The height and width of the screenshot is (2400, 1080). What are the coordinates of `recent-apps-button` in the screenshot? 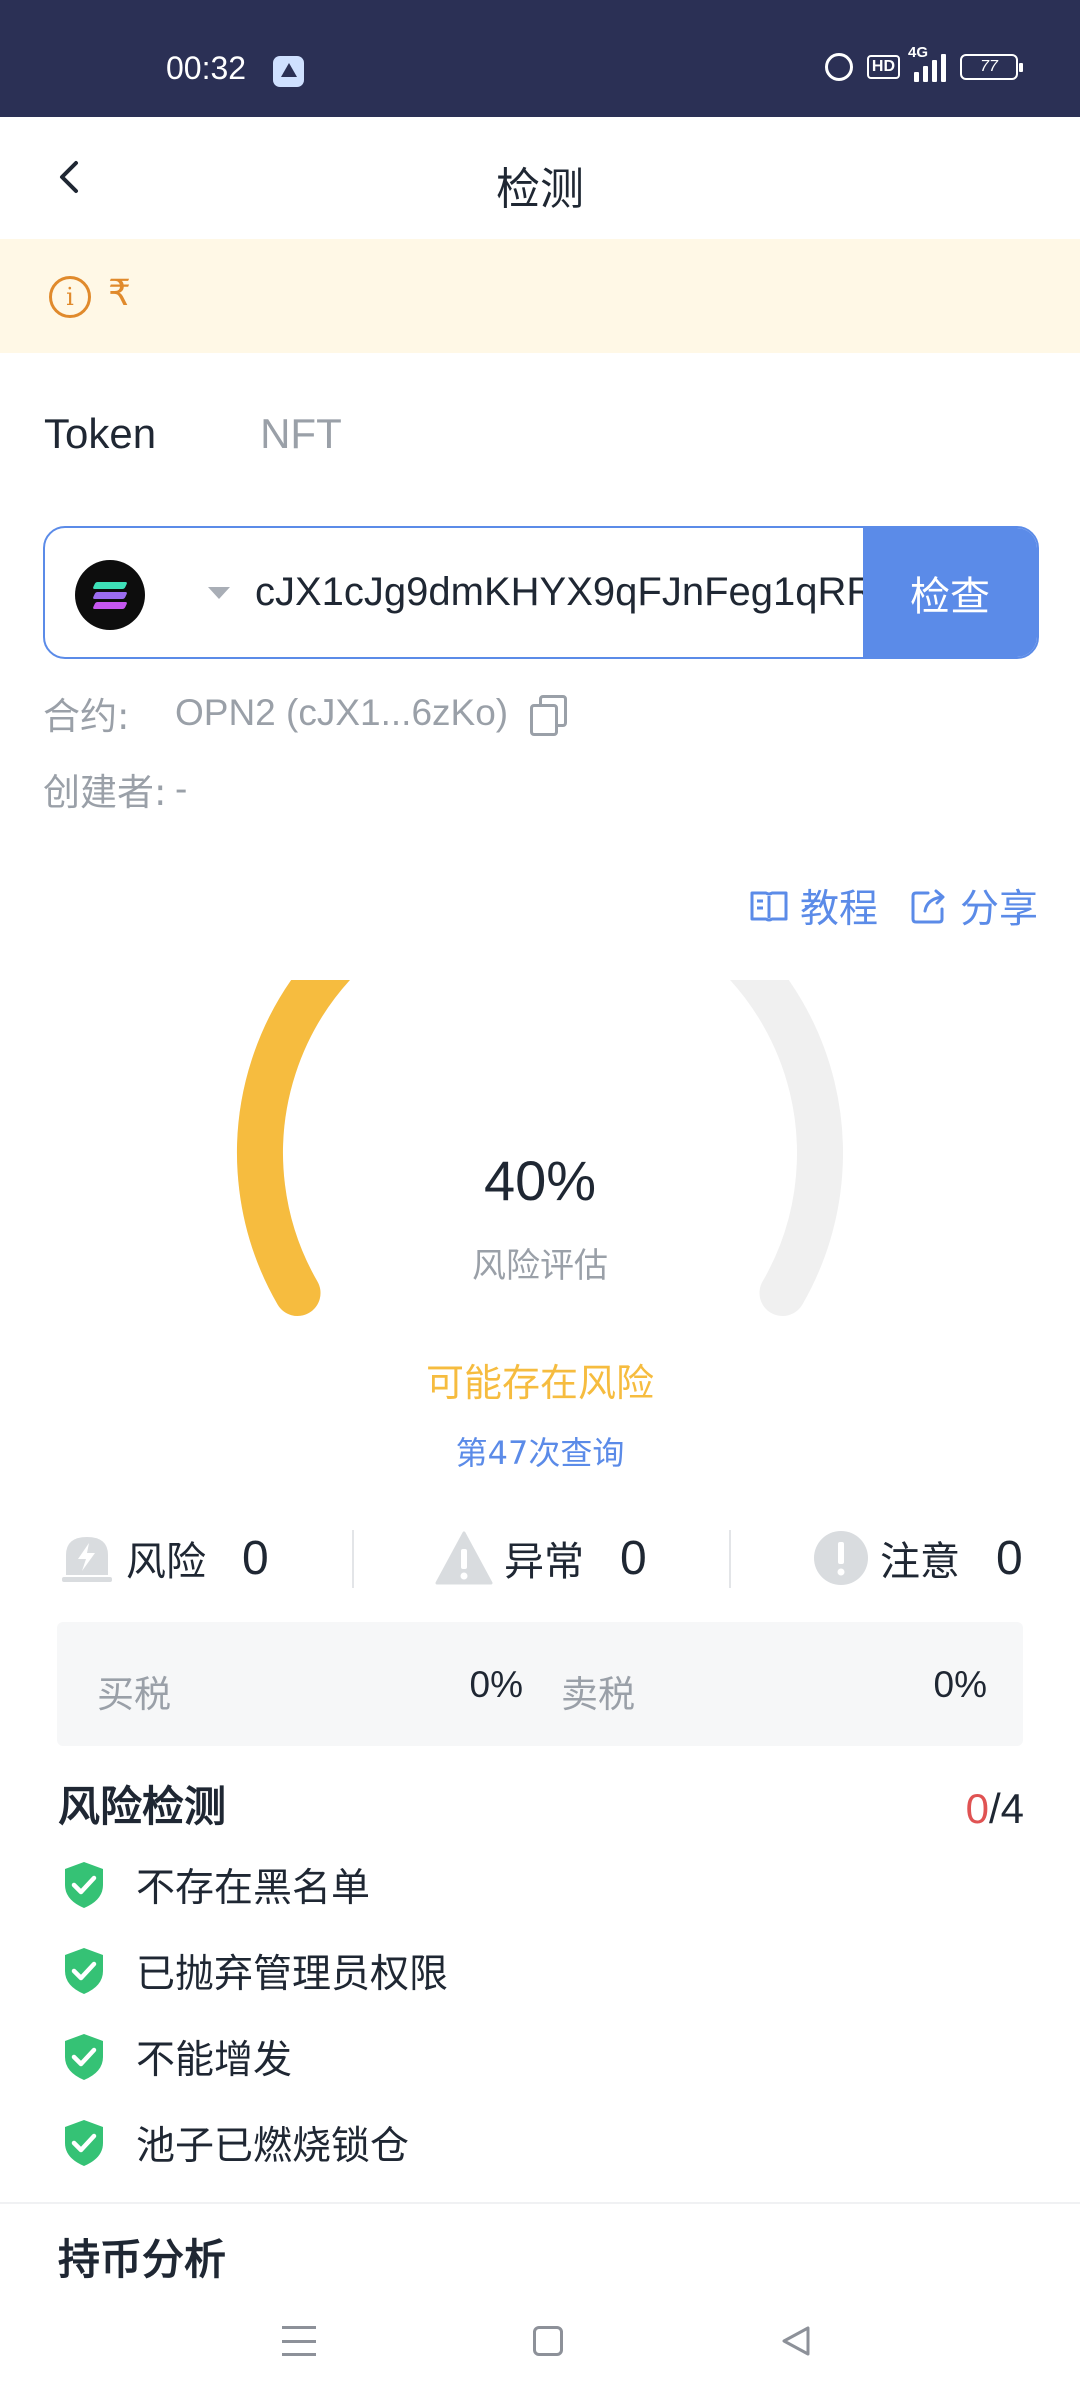 It's located at (299, 2341).